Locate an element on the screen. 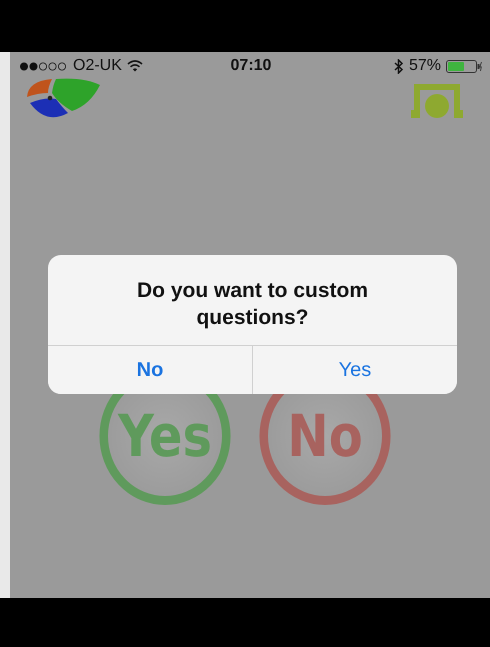 The width and height of the screenshot is (490, 647). wifi-icon is located at coordinates (134, 66).